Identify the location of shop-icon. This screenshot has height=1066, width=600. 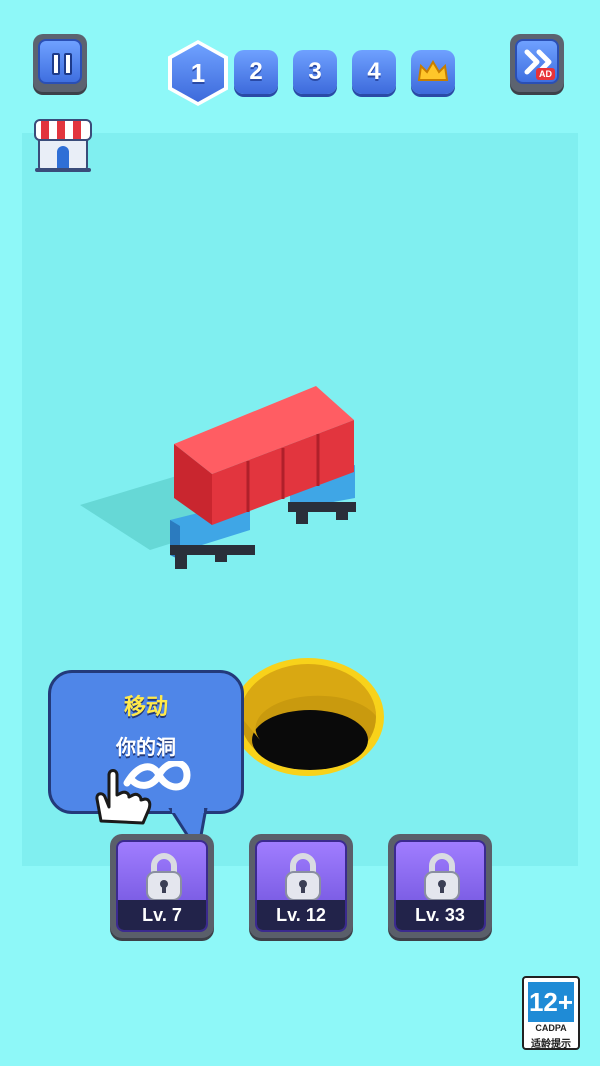
(63, 145).